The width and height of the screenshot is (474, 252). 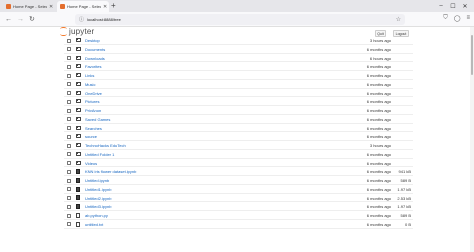 What do you see at coordinates (404, 189) in the screenshot?
I see `file-size: 1.97 kB` at bounding box center [404, 189].